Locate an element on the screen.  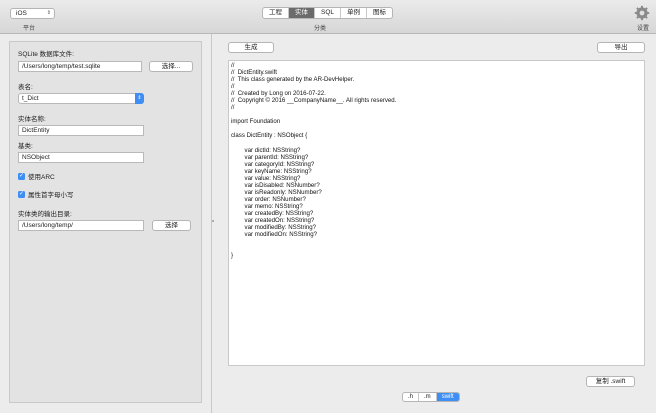
entity-name-field: DictEntity is located at coordinates (81, 130).